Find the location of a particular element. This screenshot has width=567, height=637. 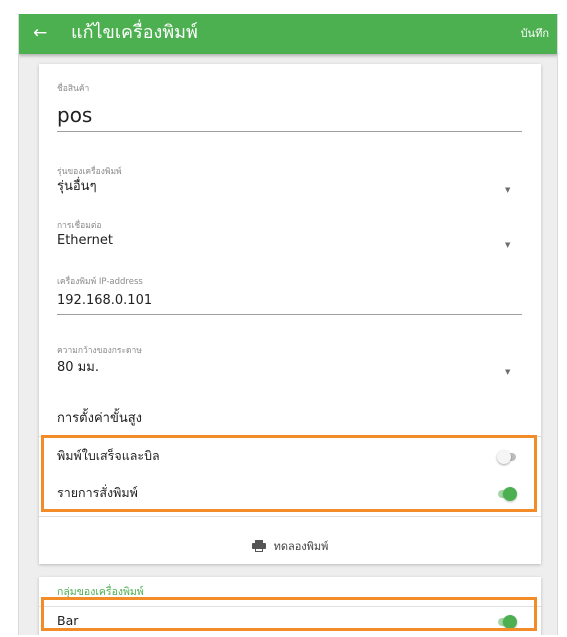

product-name-underline is located at coordinates (289, 131).